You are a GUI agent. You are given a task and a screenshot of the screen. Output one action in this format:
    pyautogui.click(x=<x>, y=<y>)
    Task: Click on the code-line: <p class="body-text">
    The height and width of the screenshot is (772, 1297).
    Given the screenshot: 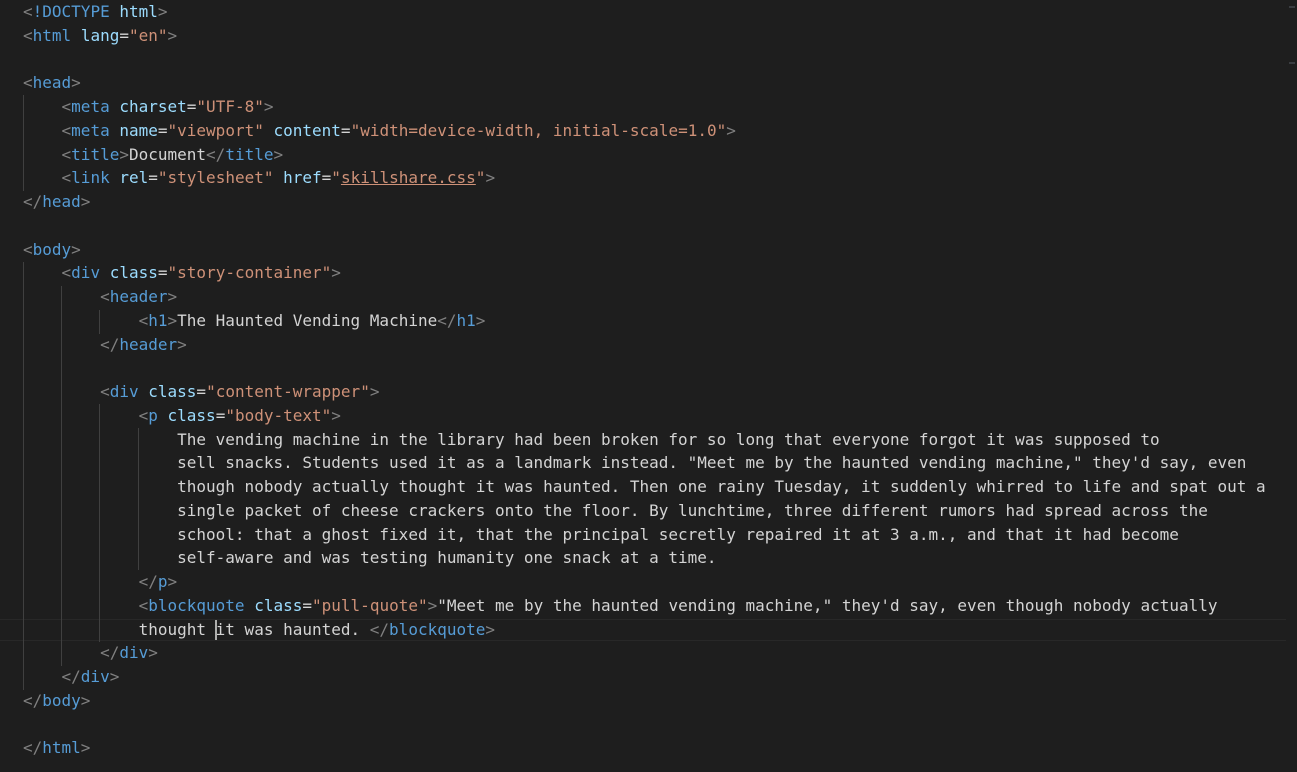 What is the action you would take?
    pyautogui.click(x=182, y=416)
    